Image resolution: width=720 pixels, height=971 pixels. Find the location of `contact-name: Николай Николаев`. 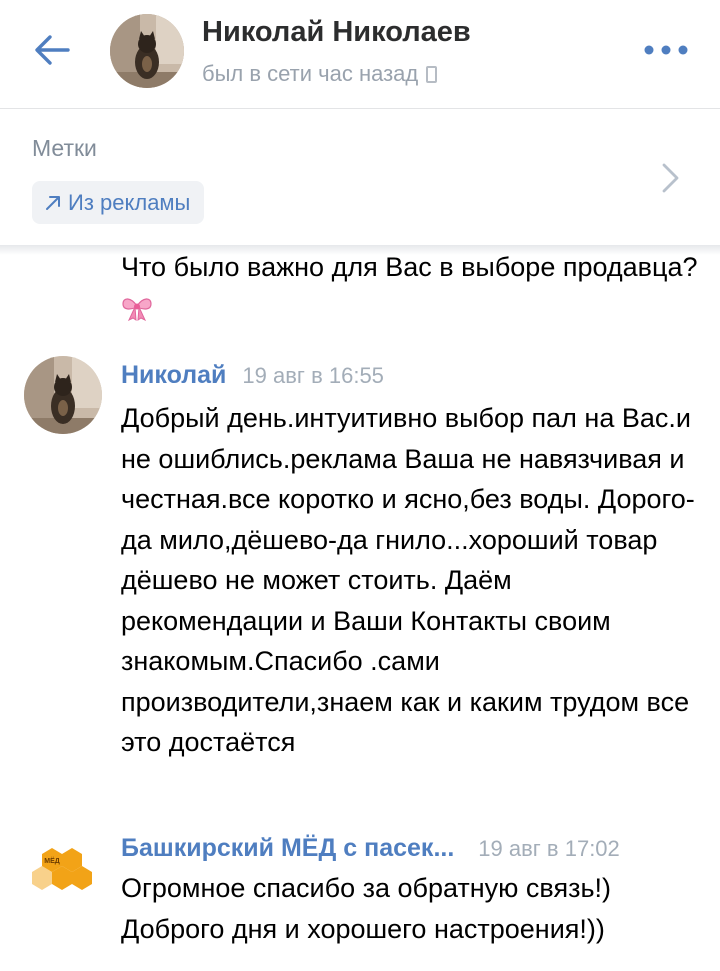

contact-name: Николай Николаев is located at coordinates (336, 32).